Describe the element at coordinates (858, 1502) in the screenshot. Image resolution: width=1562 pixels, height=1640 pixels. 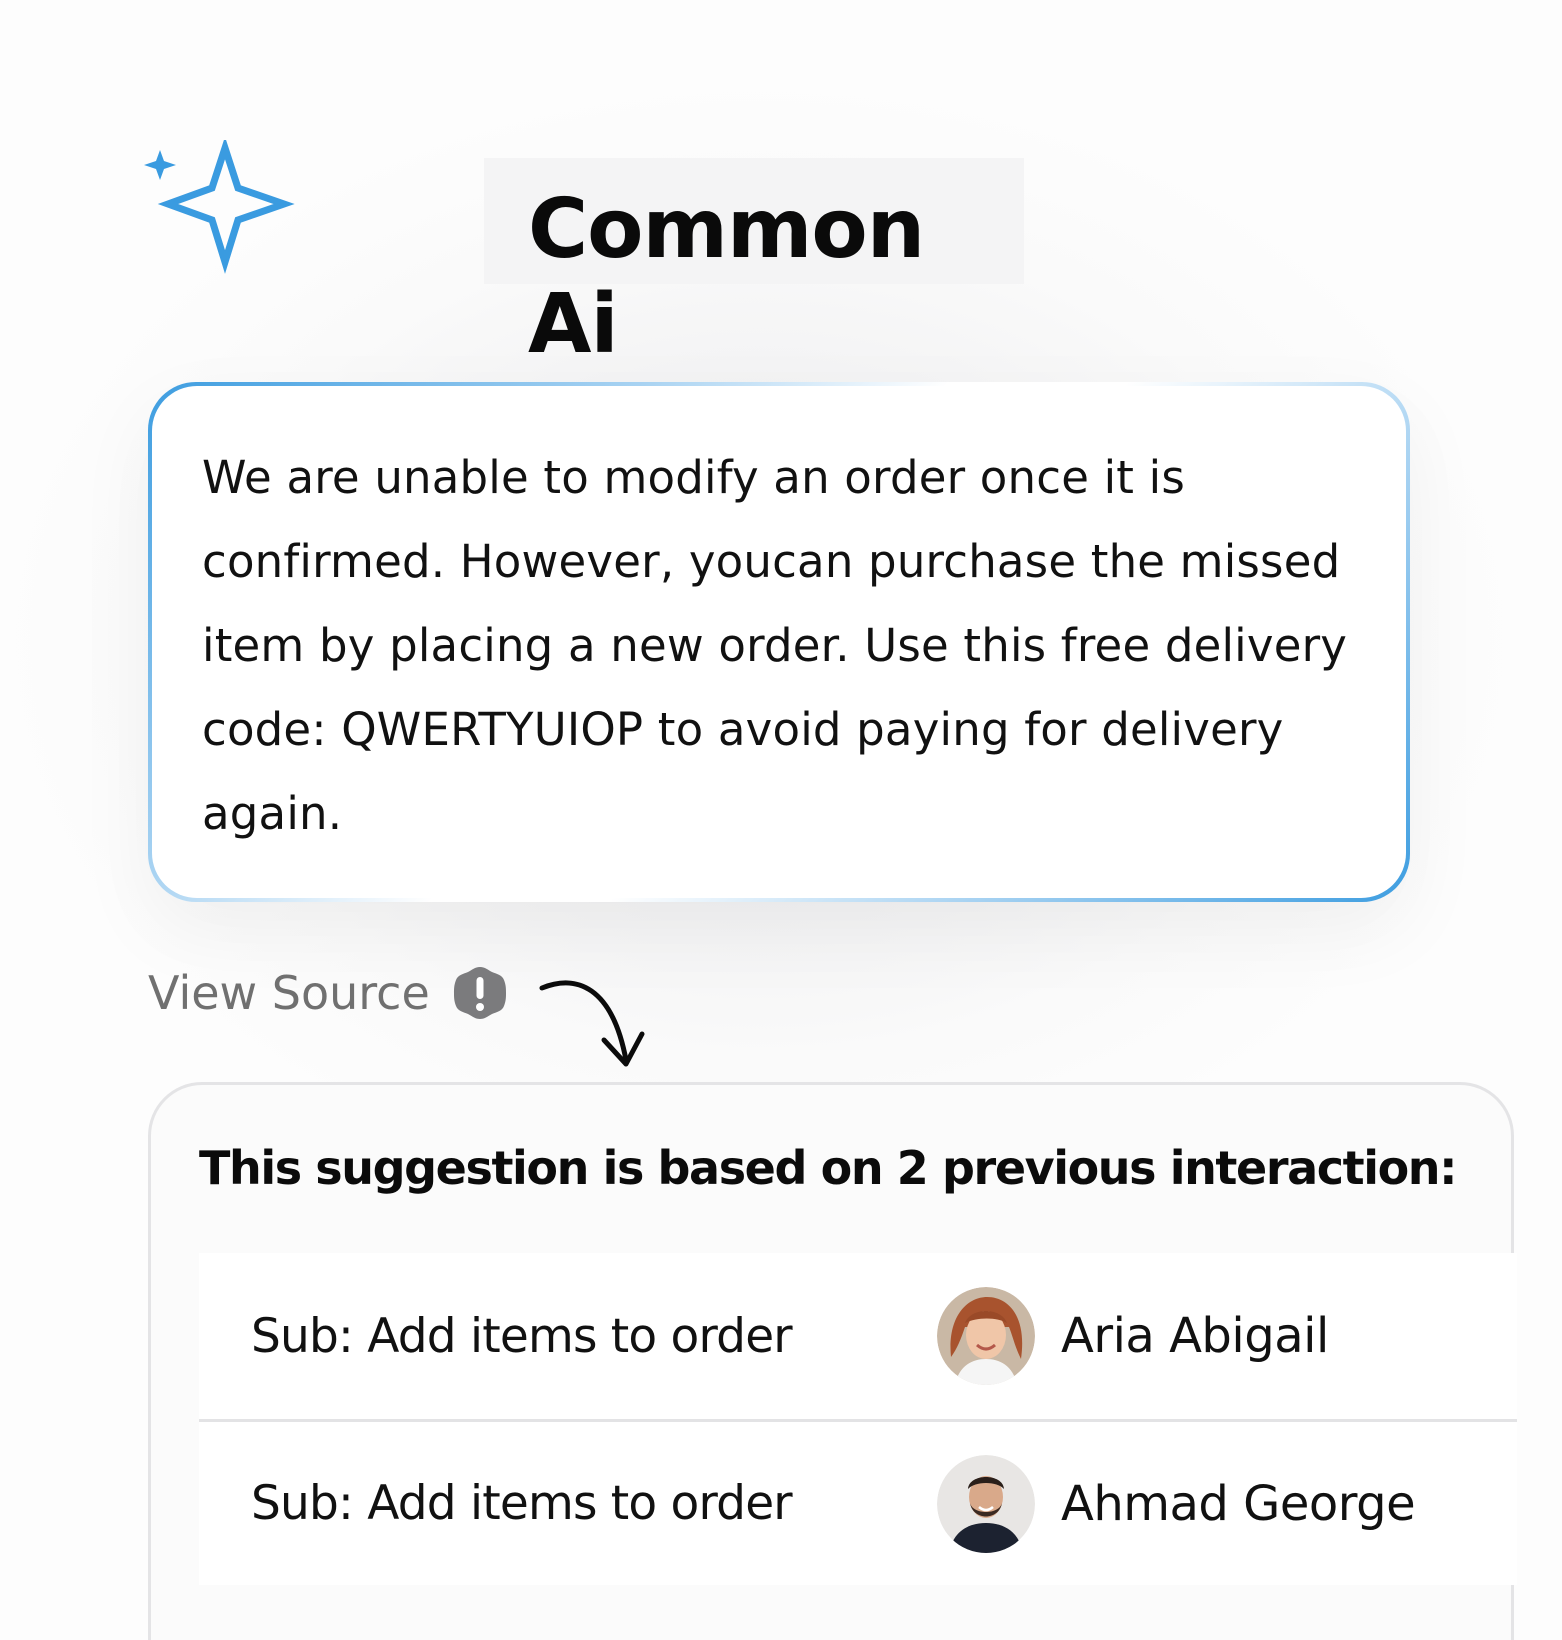
I see `interaction-row: Sub: Add items to order Ahmad George` at that location.